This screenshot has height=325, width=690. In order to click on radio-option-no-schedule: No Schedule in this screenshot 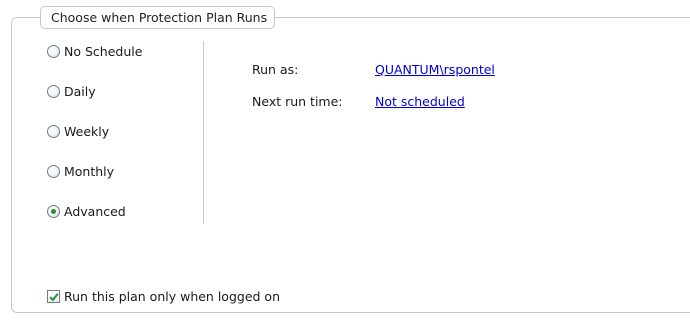, I will do `click(94, 51)`.